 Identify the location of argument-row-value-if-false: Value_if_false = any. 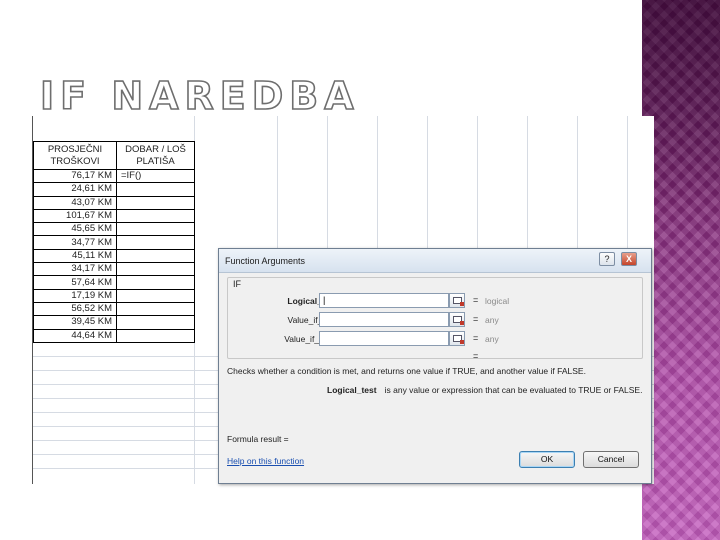
(435, 339).